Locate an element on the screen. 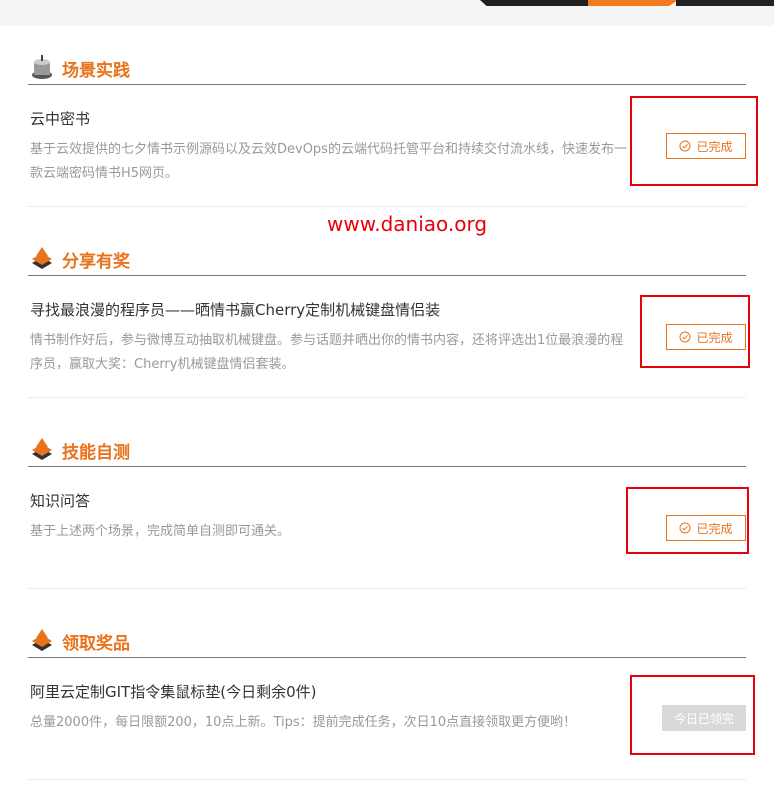 This screenshot has height=812, width=774. section-header: 分享有奖 is located at coordinates (387, 260).